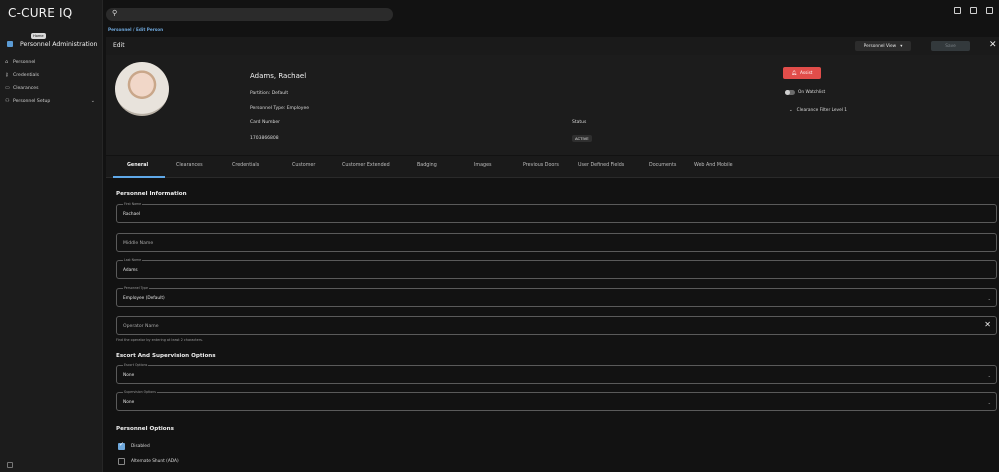 The image size is (999, 472). What do you see at coordinates (989, 10) in the screenshot?
I see `user-icon` at bounding box center [989, 10].